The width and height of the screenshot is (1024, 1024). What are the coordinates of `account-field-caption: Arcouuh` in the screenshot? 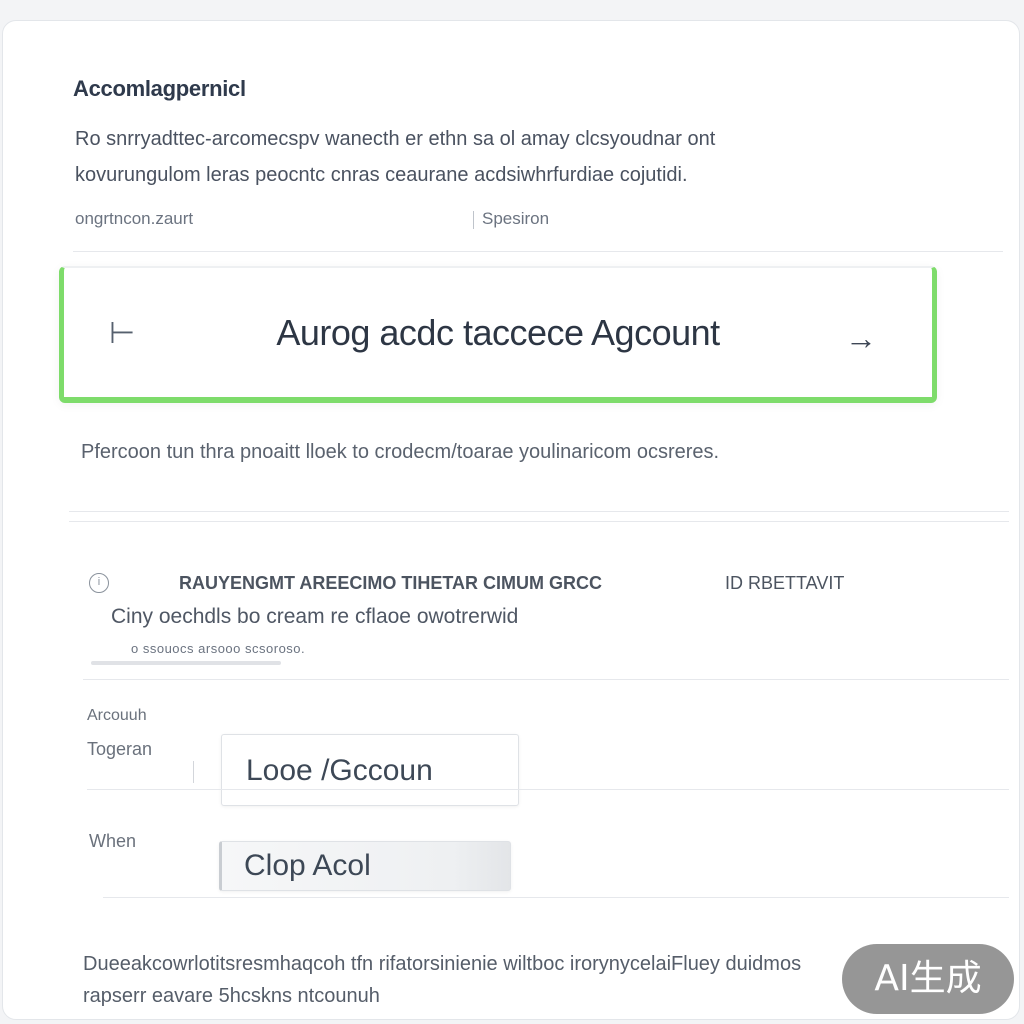 It's located at (117, 715).